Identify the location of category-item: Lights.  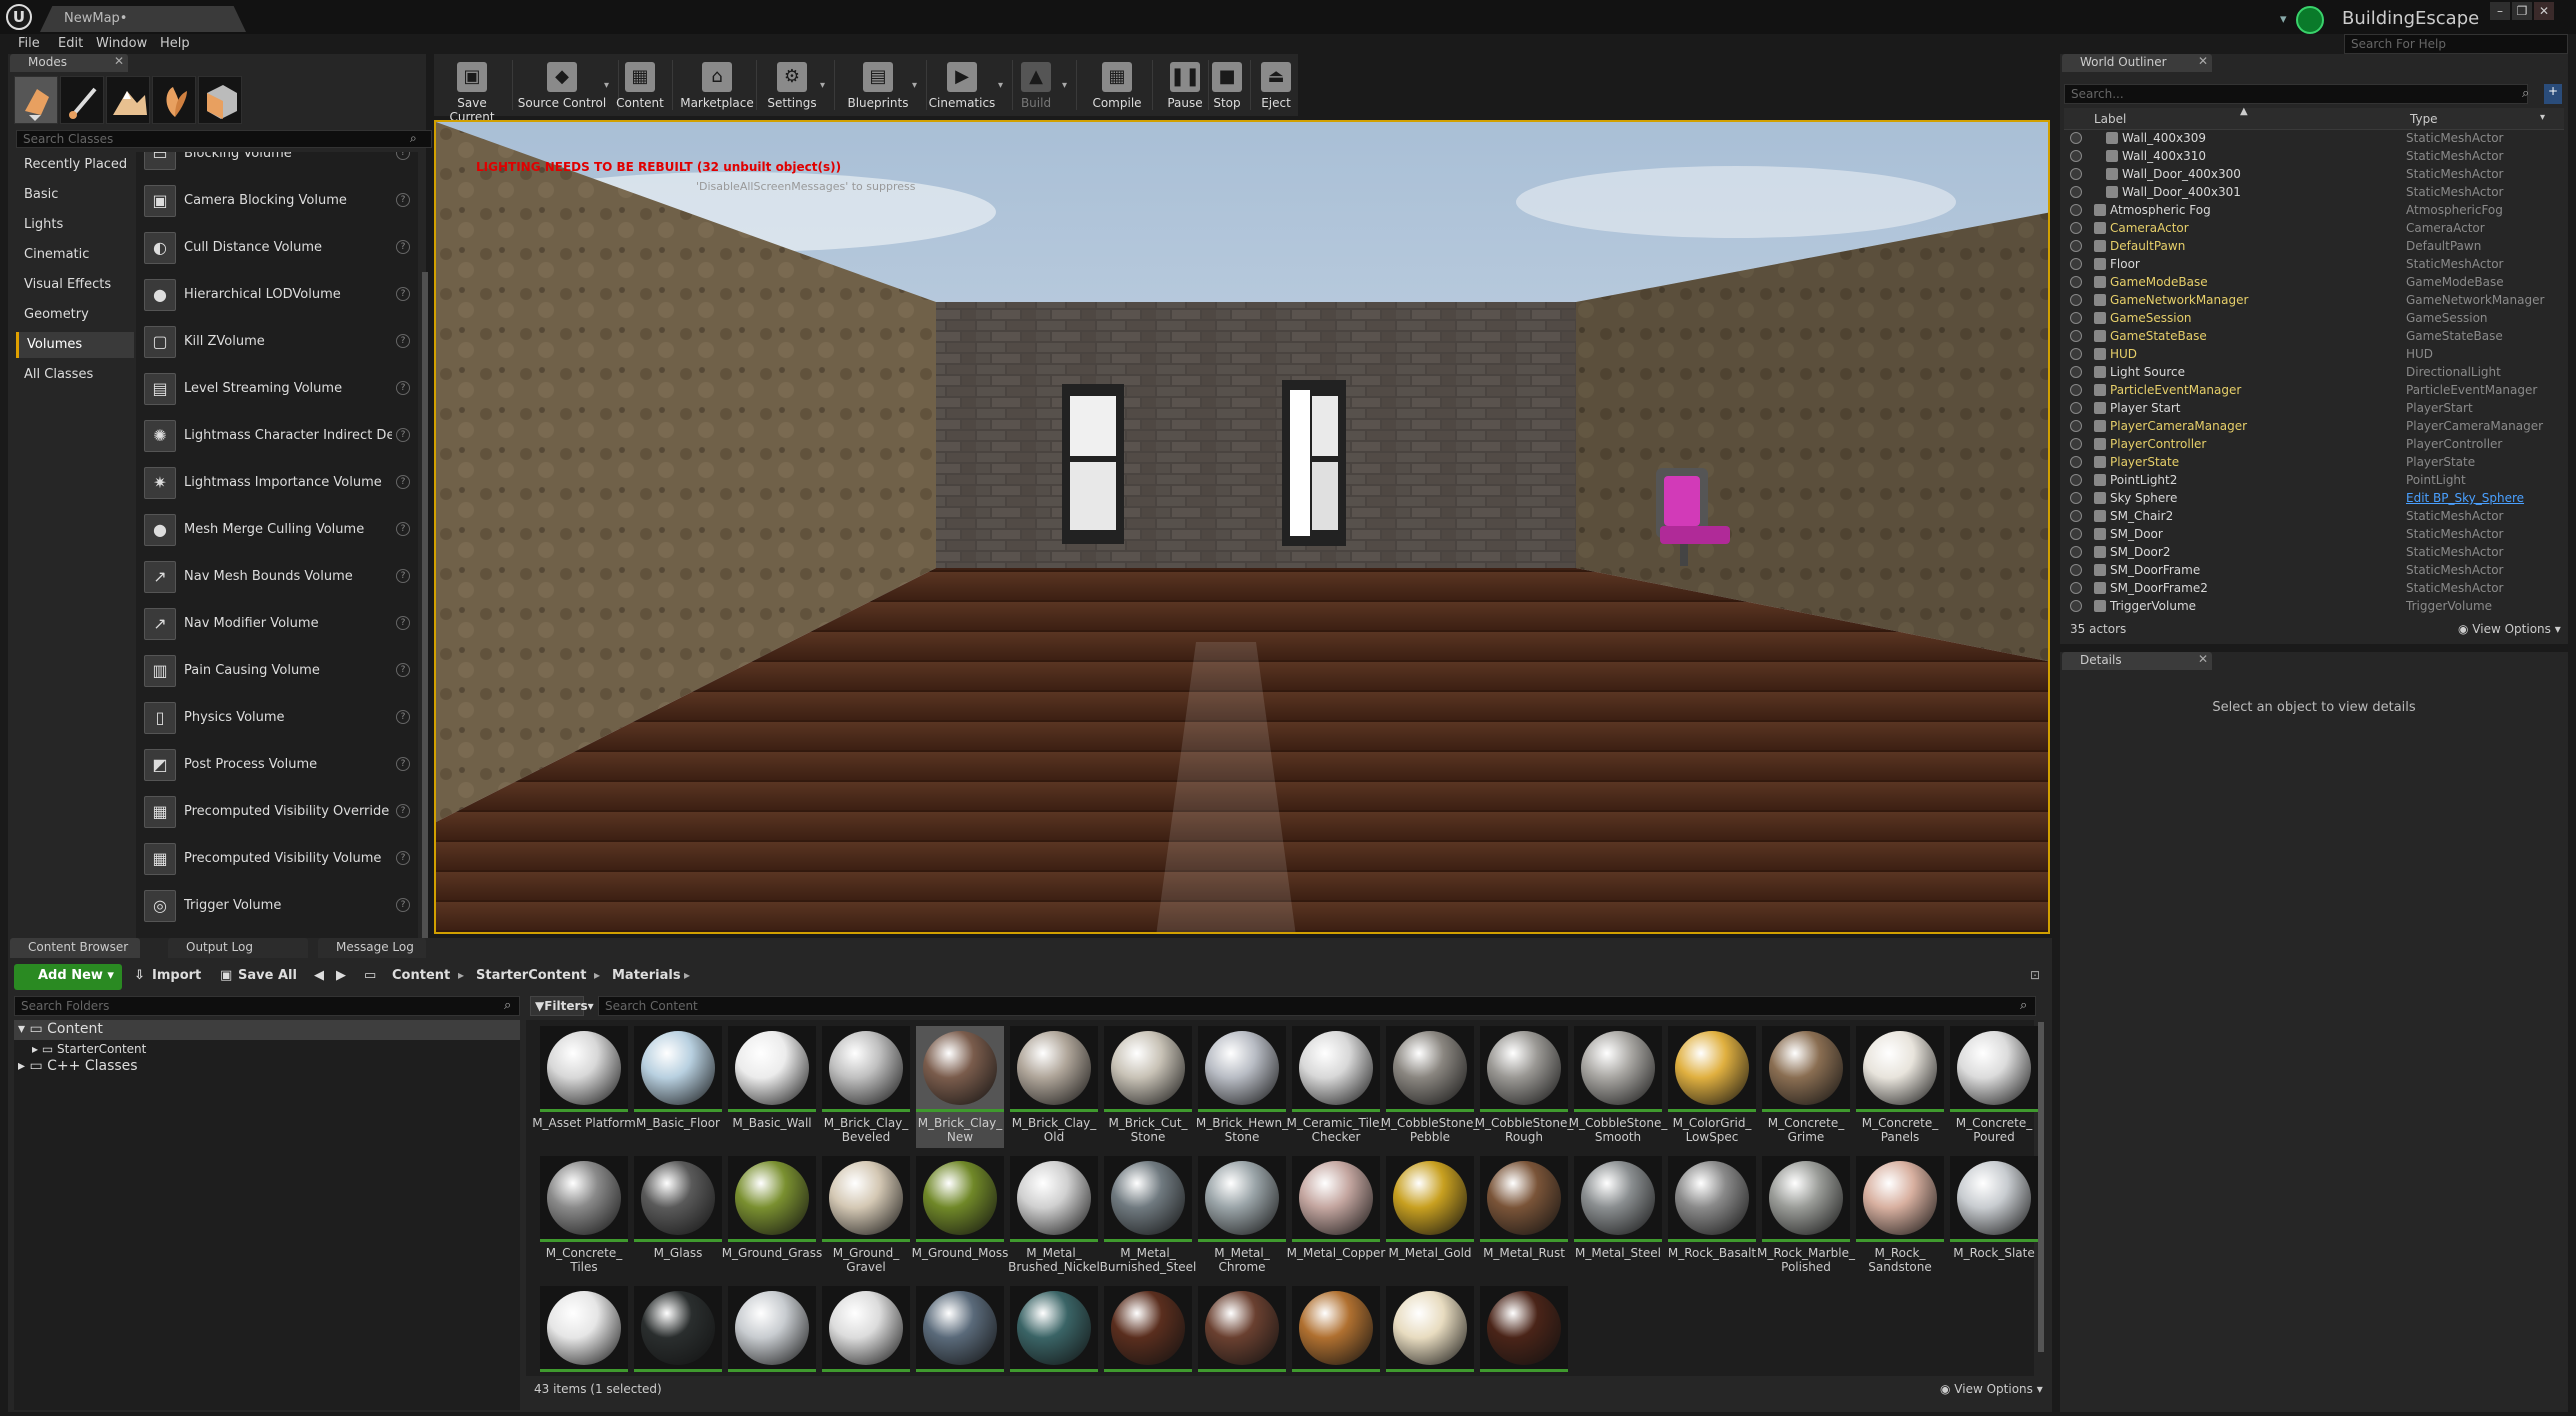
(75, 225).